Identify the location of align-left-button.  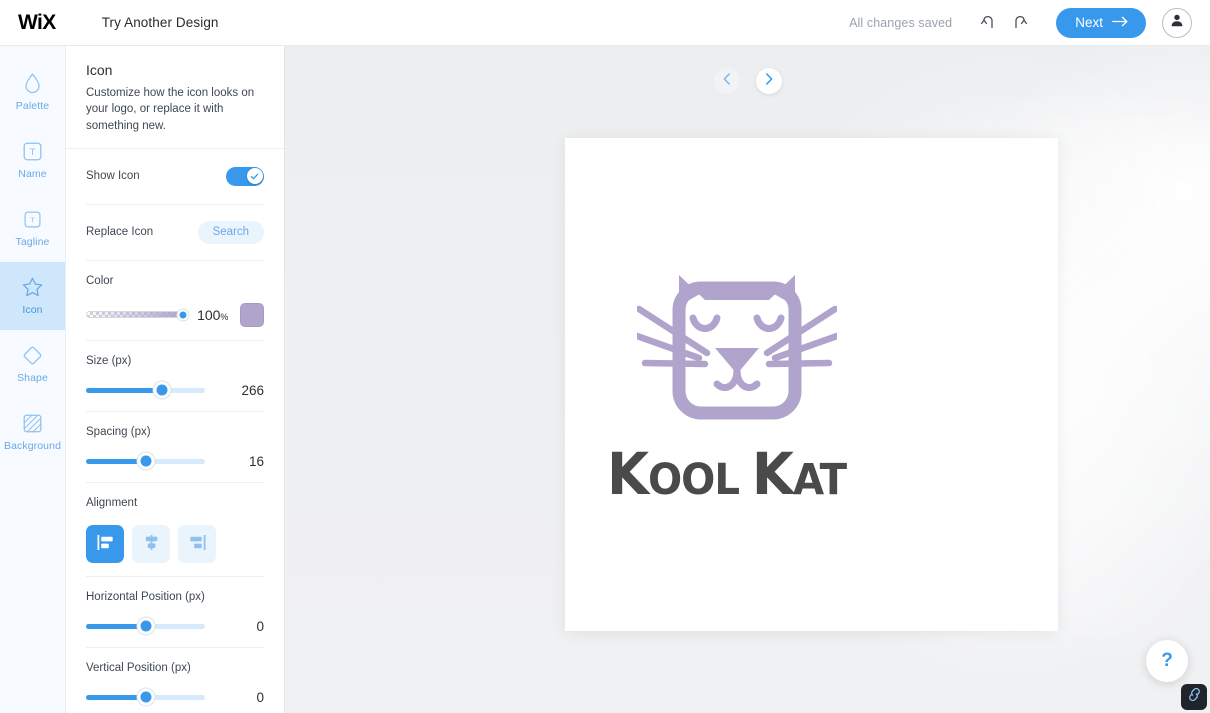
(105, 543).